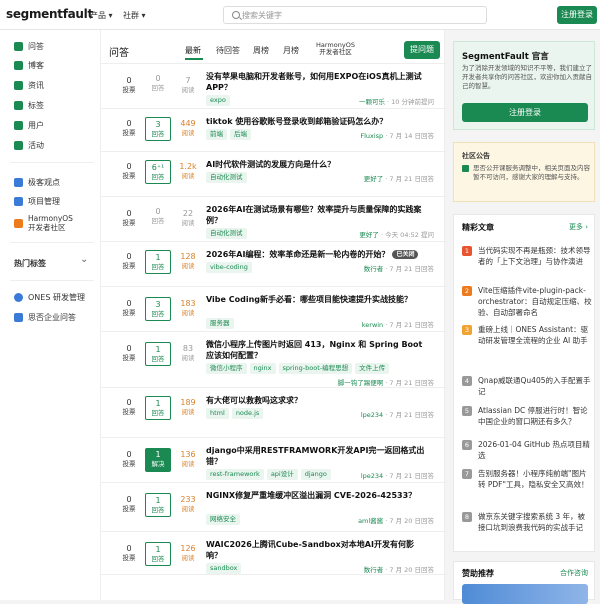 Image resolution: width=600 pixels, height=604 pixels. What do you see at coordinates (316, 299) in the screenshot?
I see `question-title: Vibe Coding新手必看：哪些项目能快速提升实战技能？` at bounding box center [316, 299].